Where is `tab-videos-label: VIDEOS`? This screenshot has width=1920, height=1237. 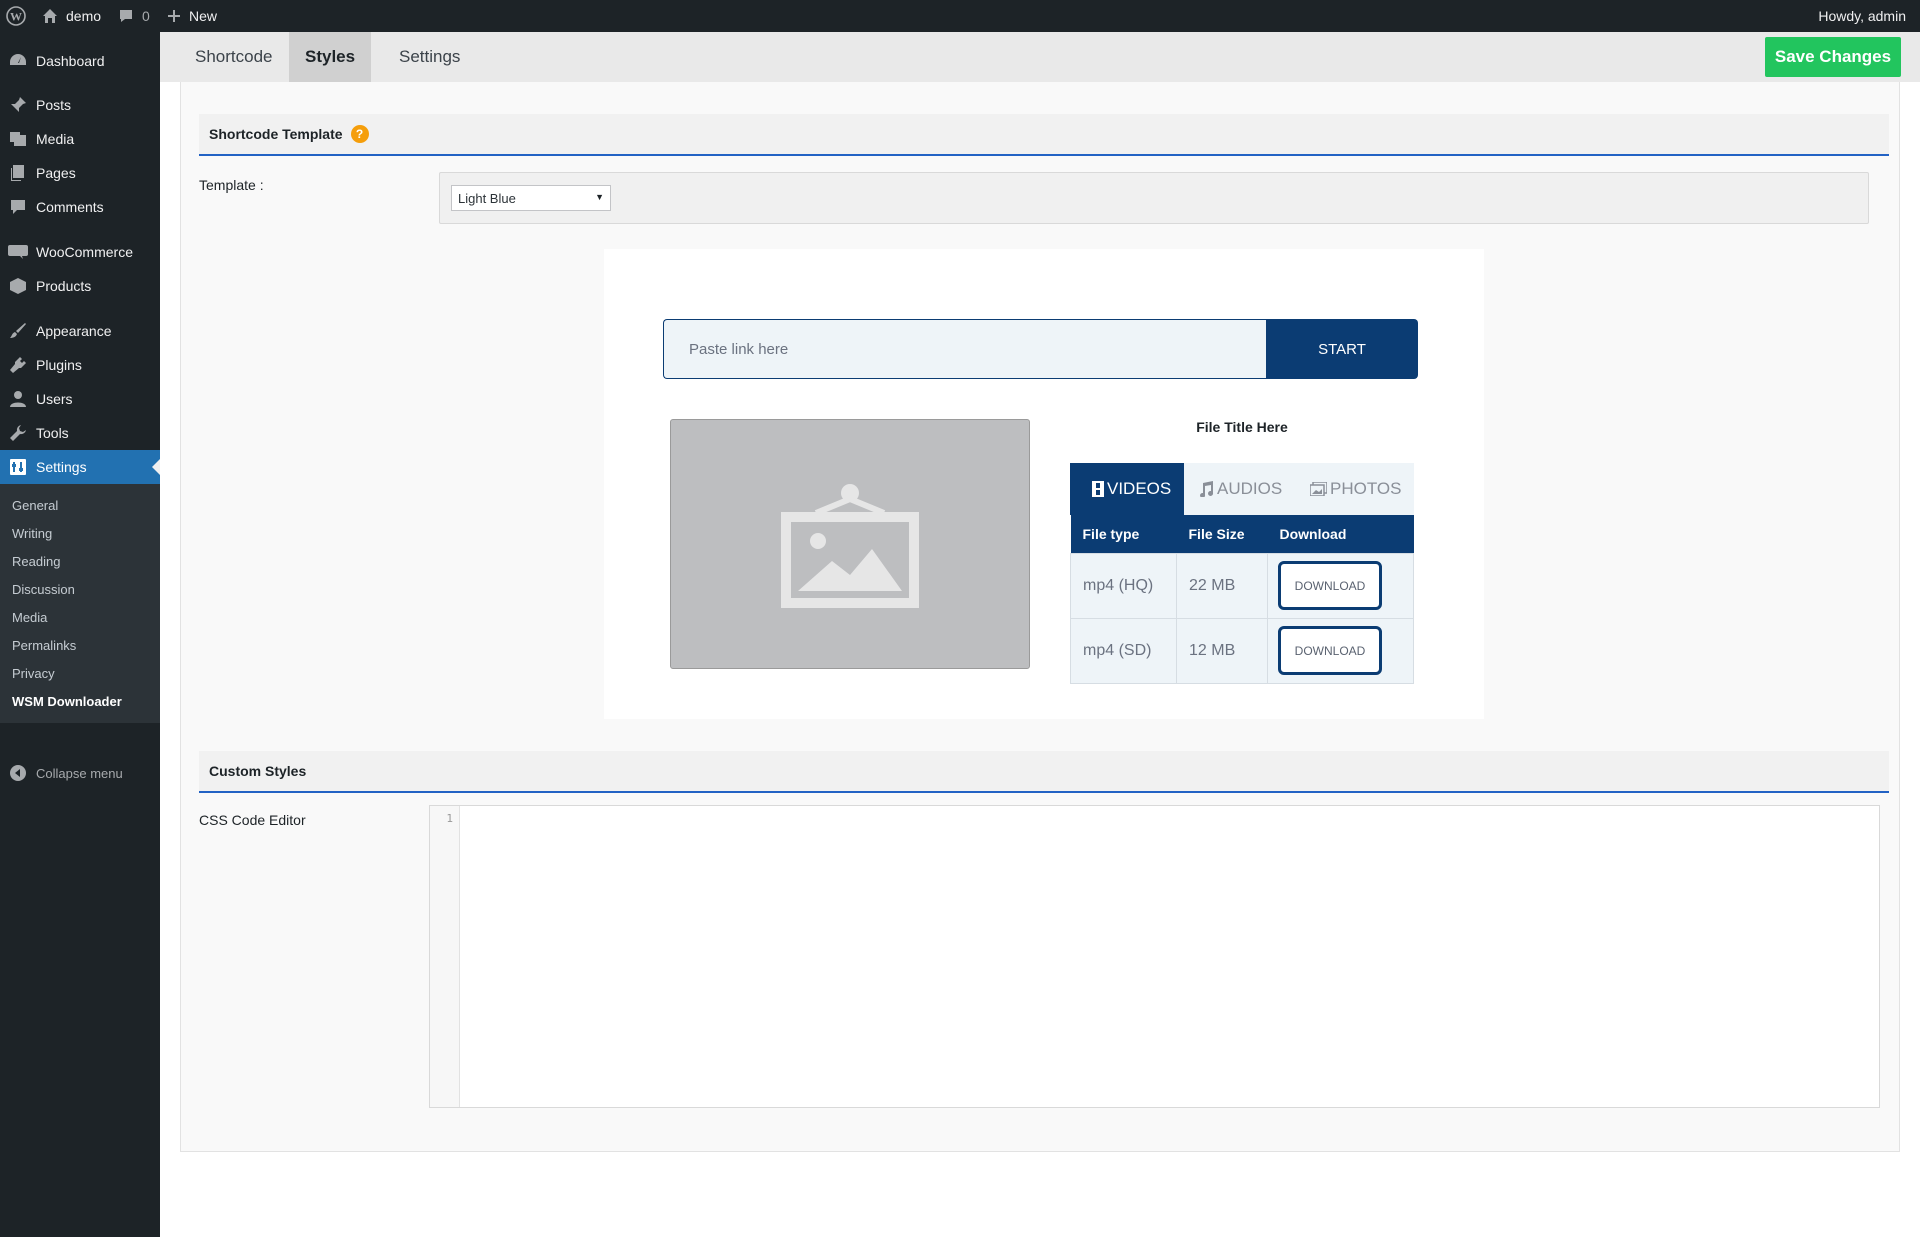
tab-videos-label: VIDEOS is located at coordinates (1139, 488).